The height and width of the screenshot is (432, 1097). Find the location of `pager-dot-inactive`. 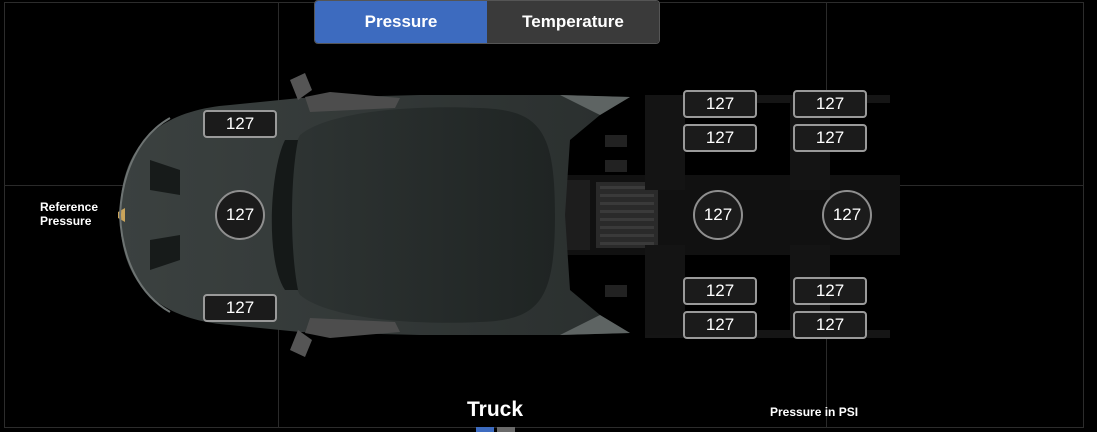

pager-dot-inactive is located at coordinates (506, 429).